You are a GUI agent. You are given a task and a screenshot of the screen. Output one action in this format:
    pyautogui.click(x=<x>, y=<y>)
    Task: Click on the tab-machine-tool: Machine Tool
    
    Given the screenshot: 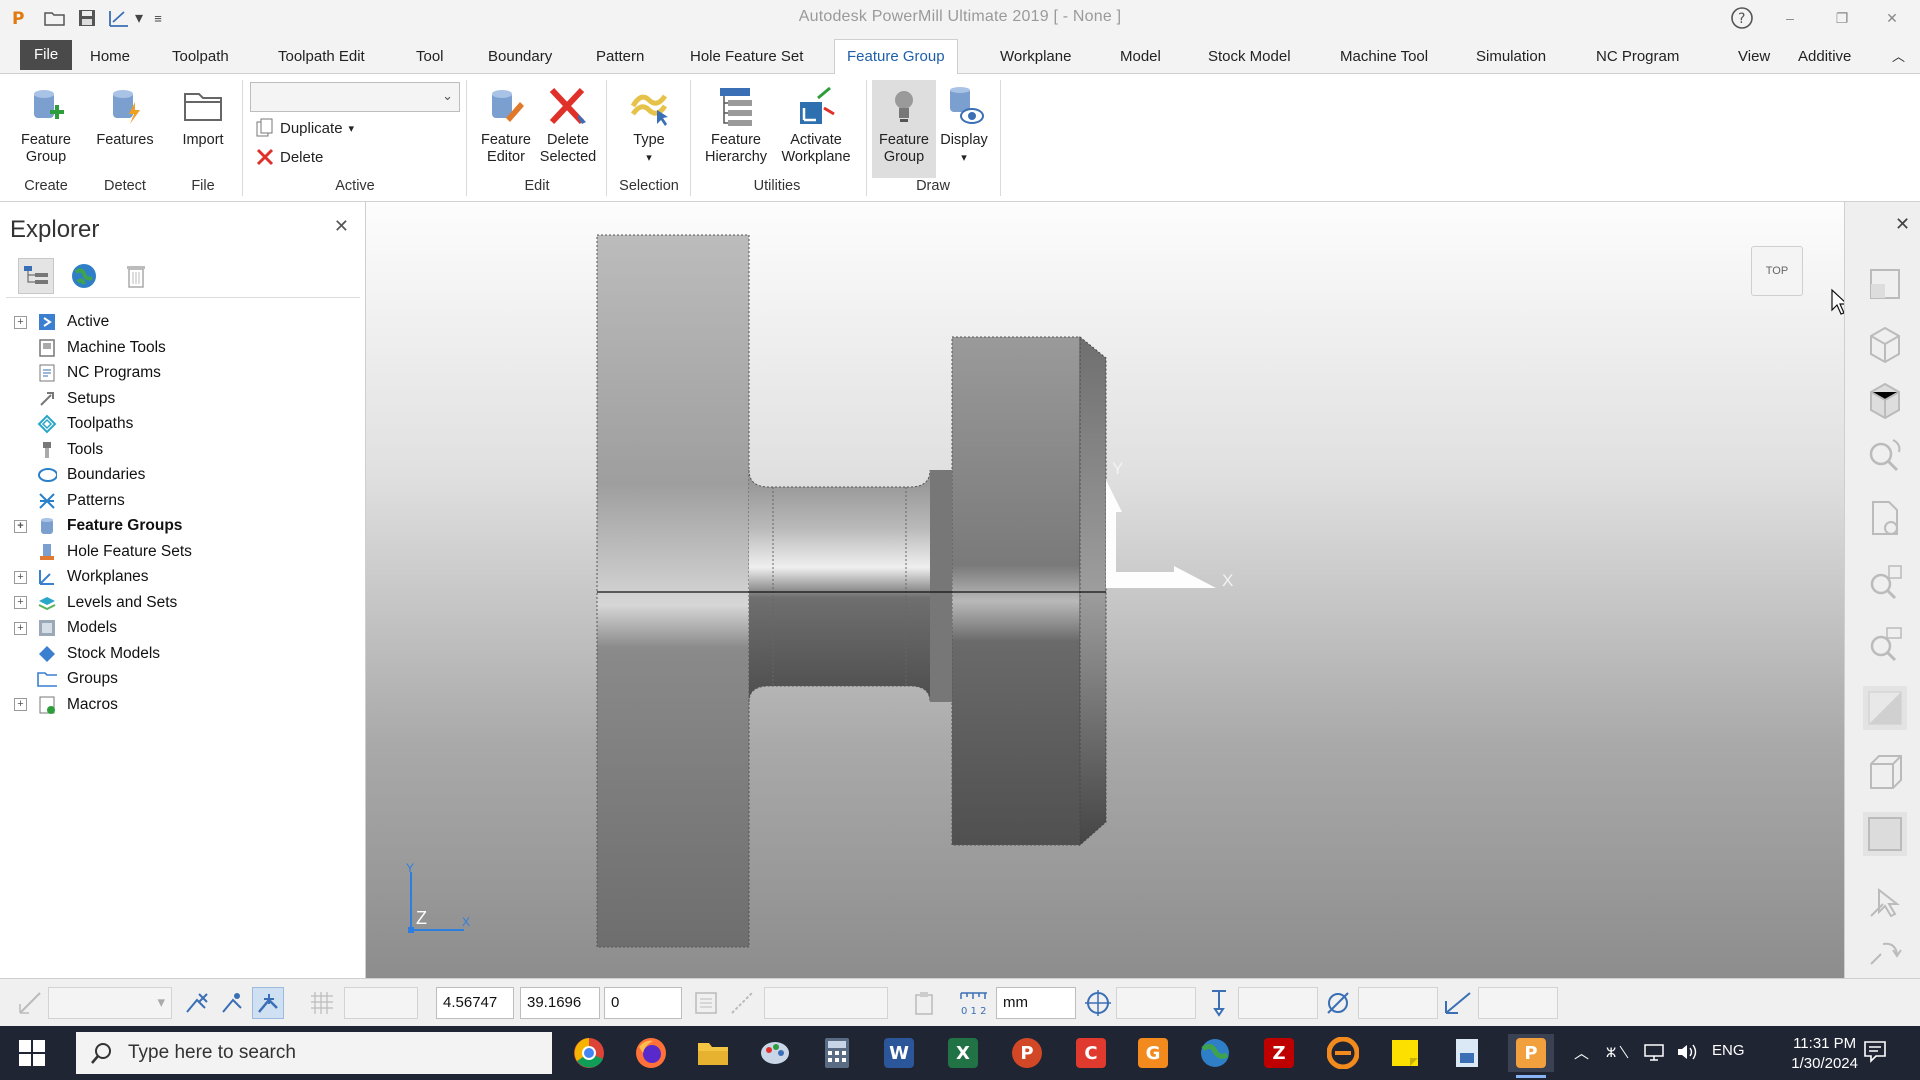 What is the action you would take?
    pyautogui.click(x=1384, y=57)
    